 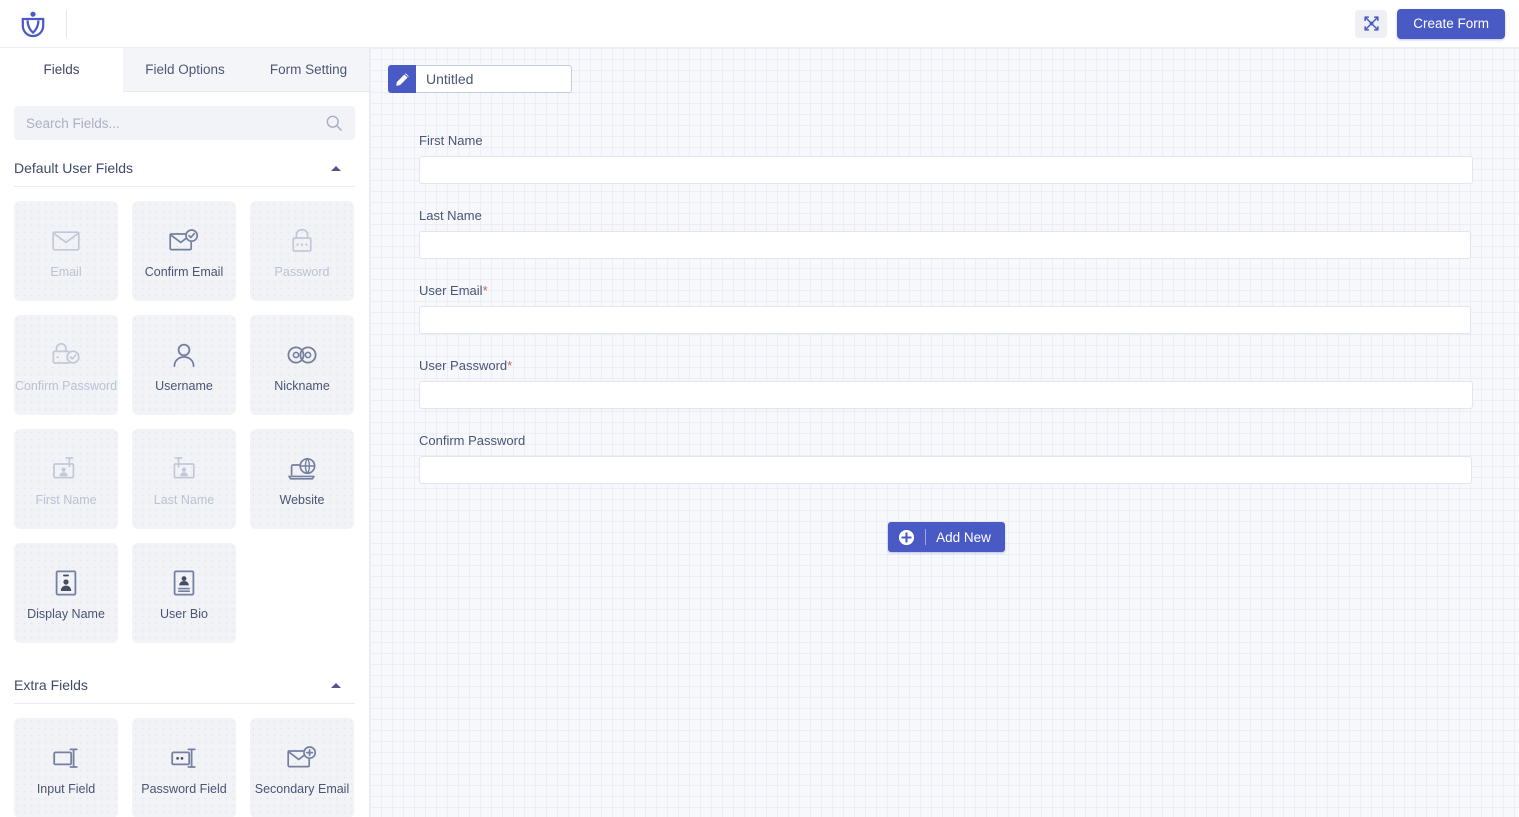 I want to click on first-name-input, so click(x=946, y=170).